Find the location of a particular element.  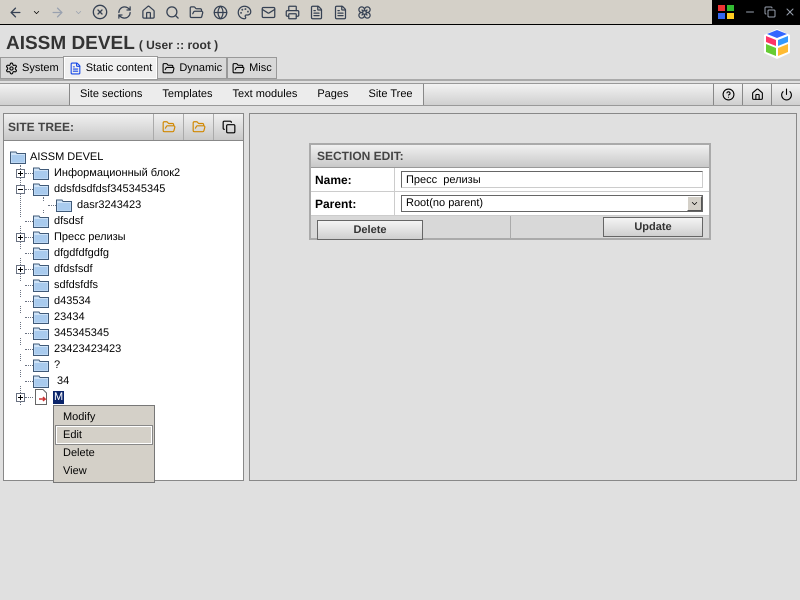

tab: Misc is located at coordinates (252, 68).